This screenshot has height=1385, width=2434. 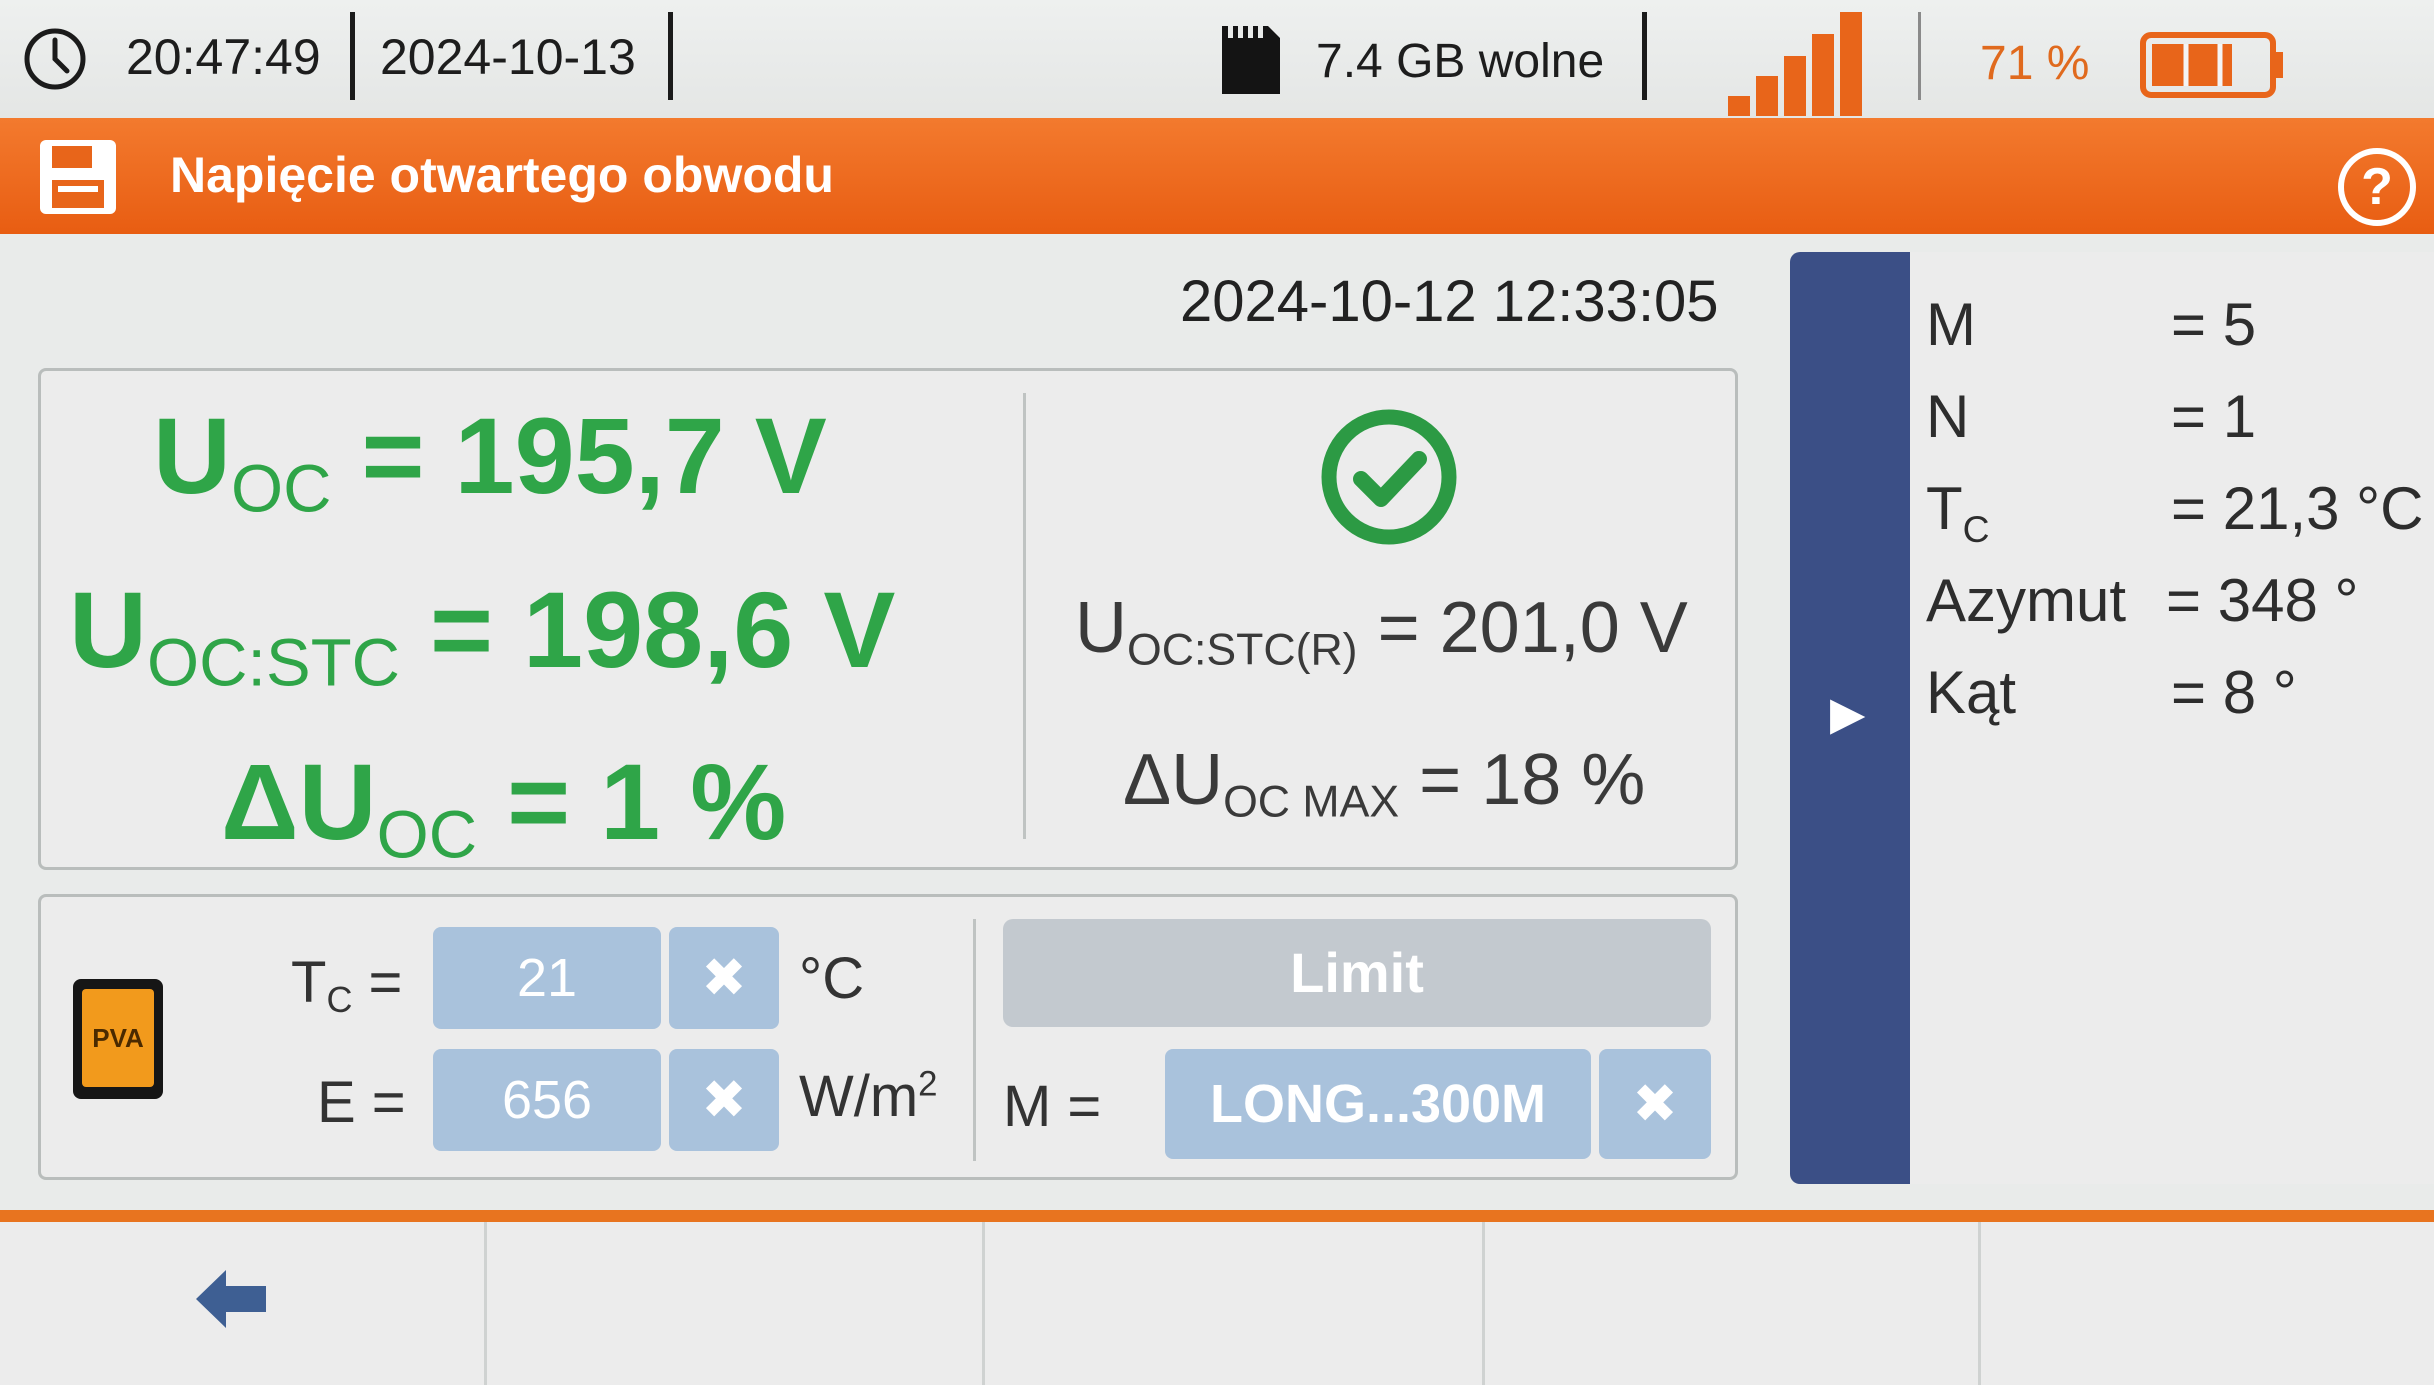 I want to click on save-icon, so click(x=78, y=177).